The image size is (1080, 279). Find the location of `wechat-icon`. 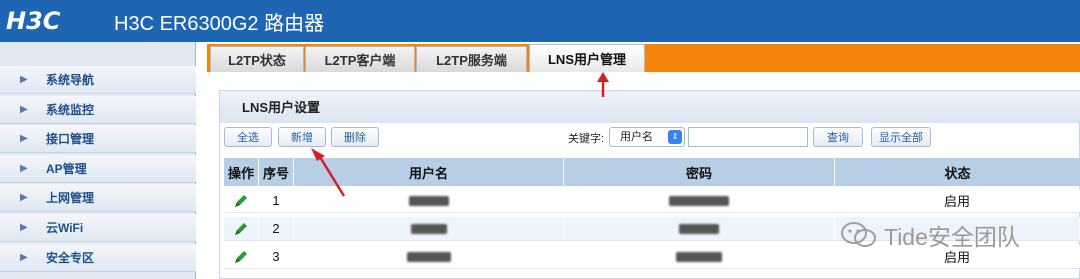

wechat-icon is located at coordinates (858, 234).